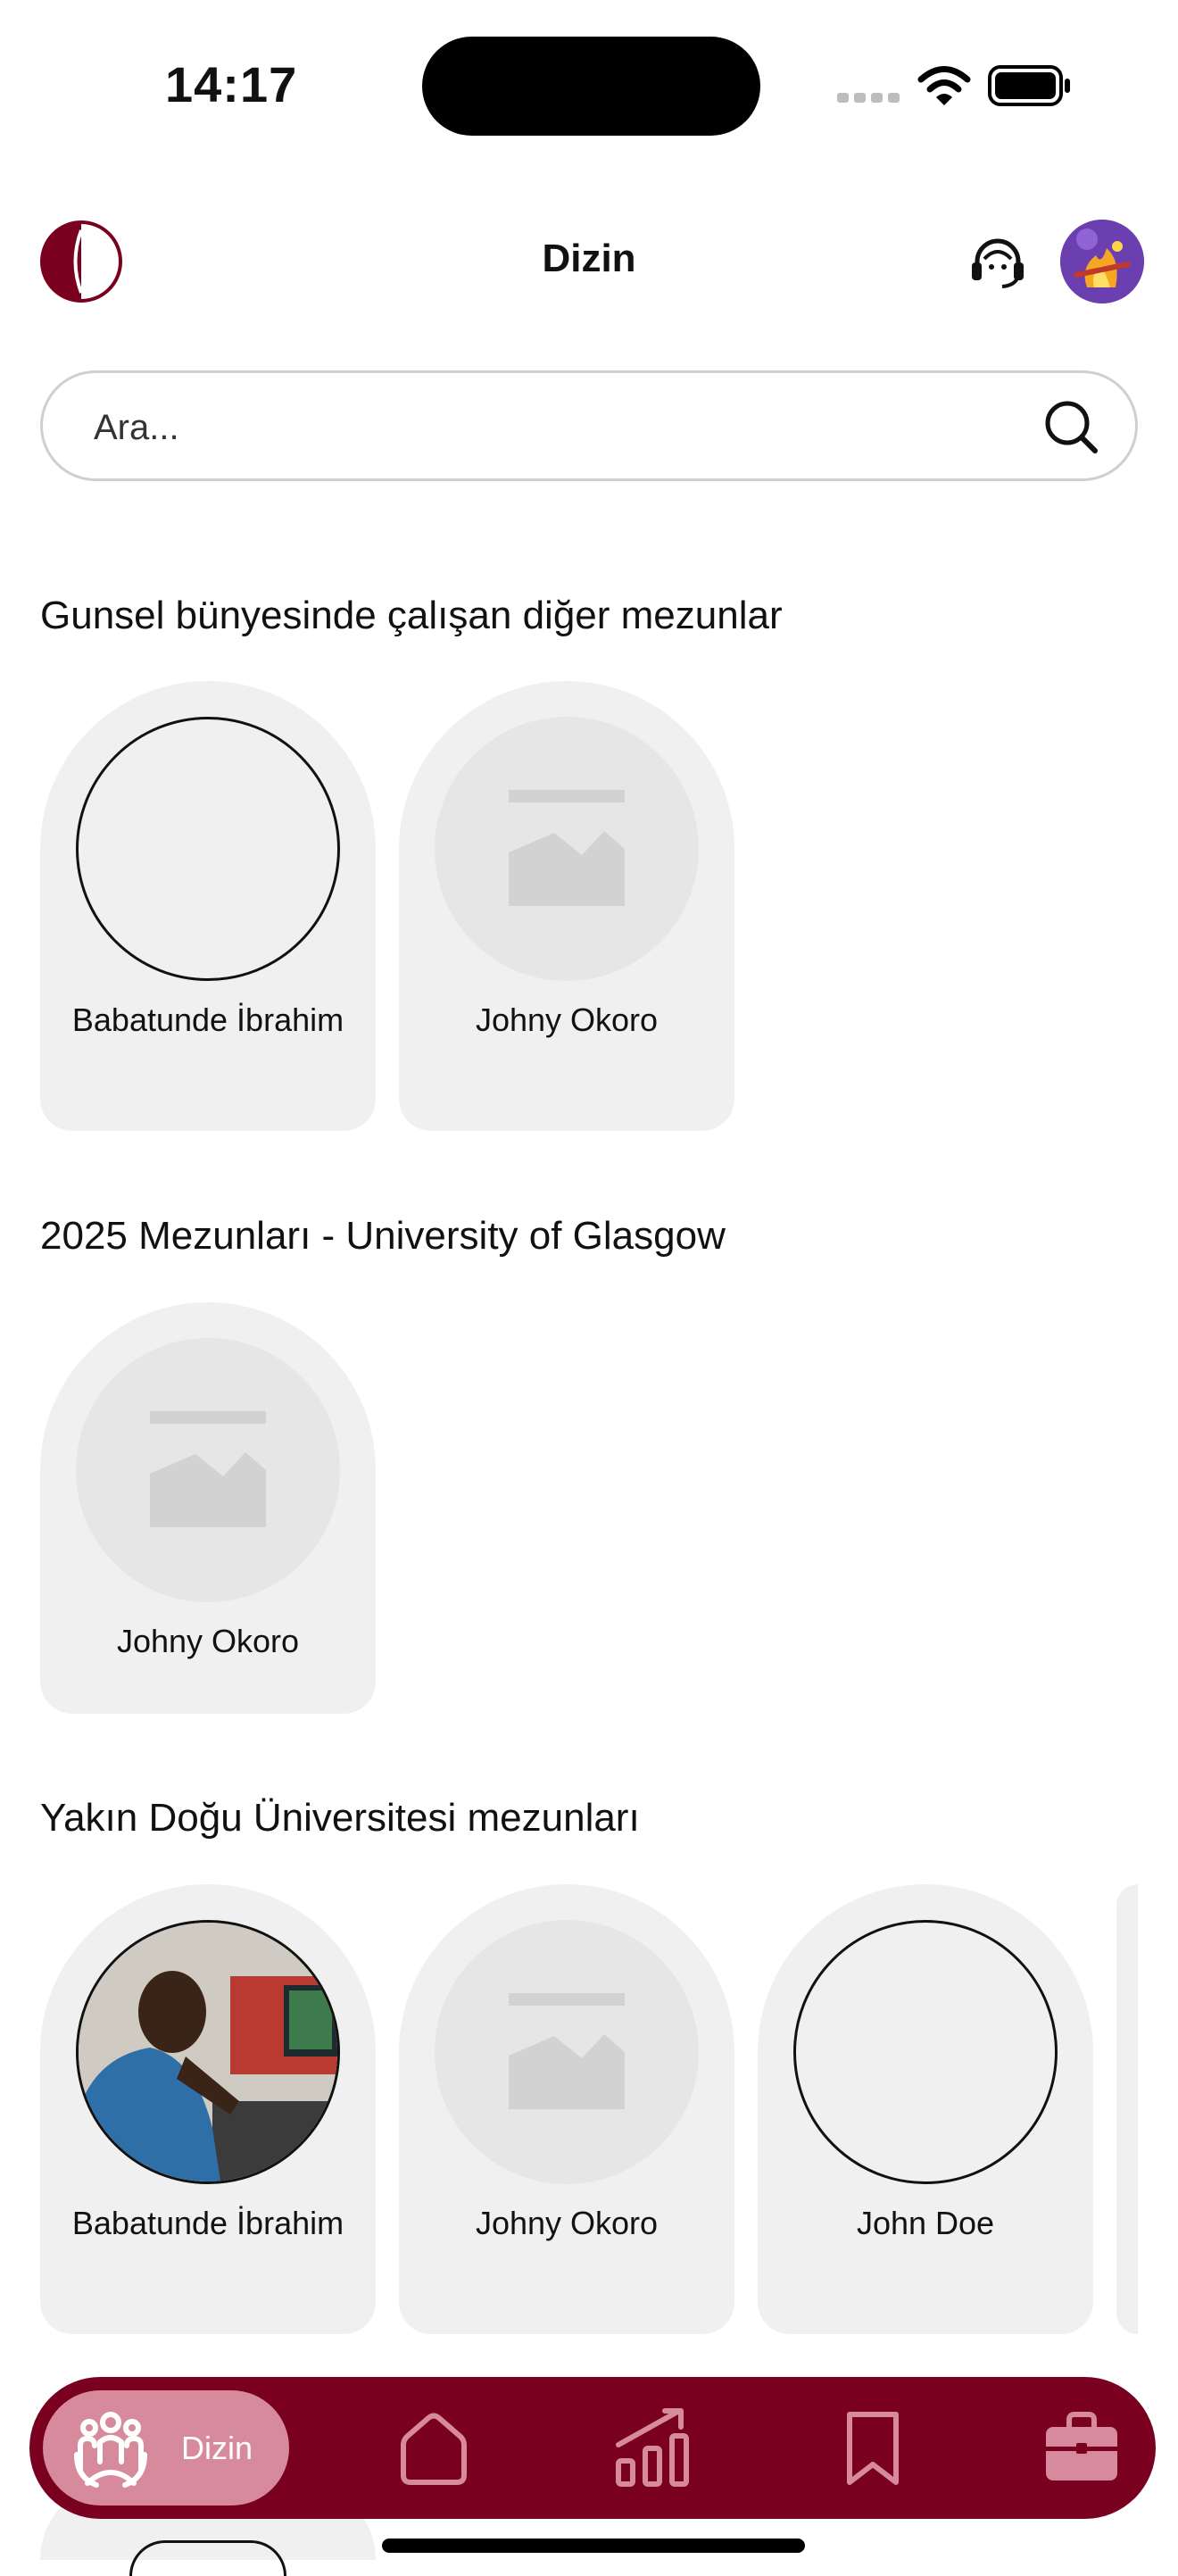 This screenshot has height=2576, width=1178. I want to click on section-title-colleagues: Gunsel bünyesinde çalışan diğer mezunlar, so click(411, 615).